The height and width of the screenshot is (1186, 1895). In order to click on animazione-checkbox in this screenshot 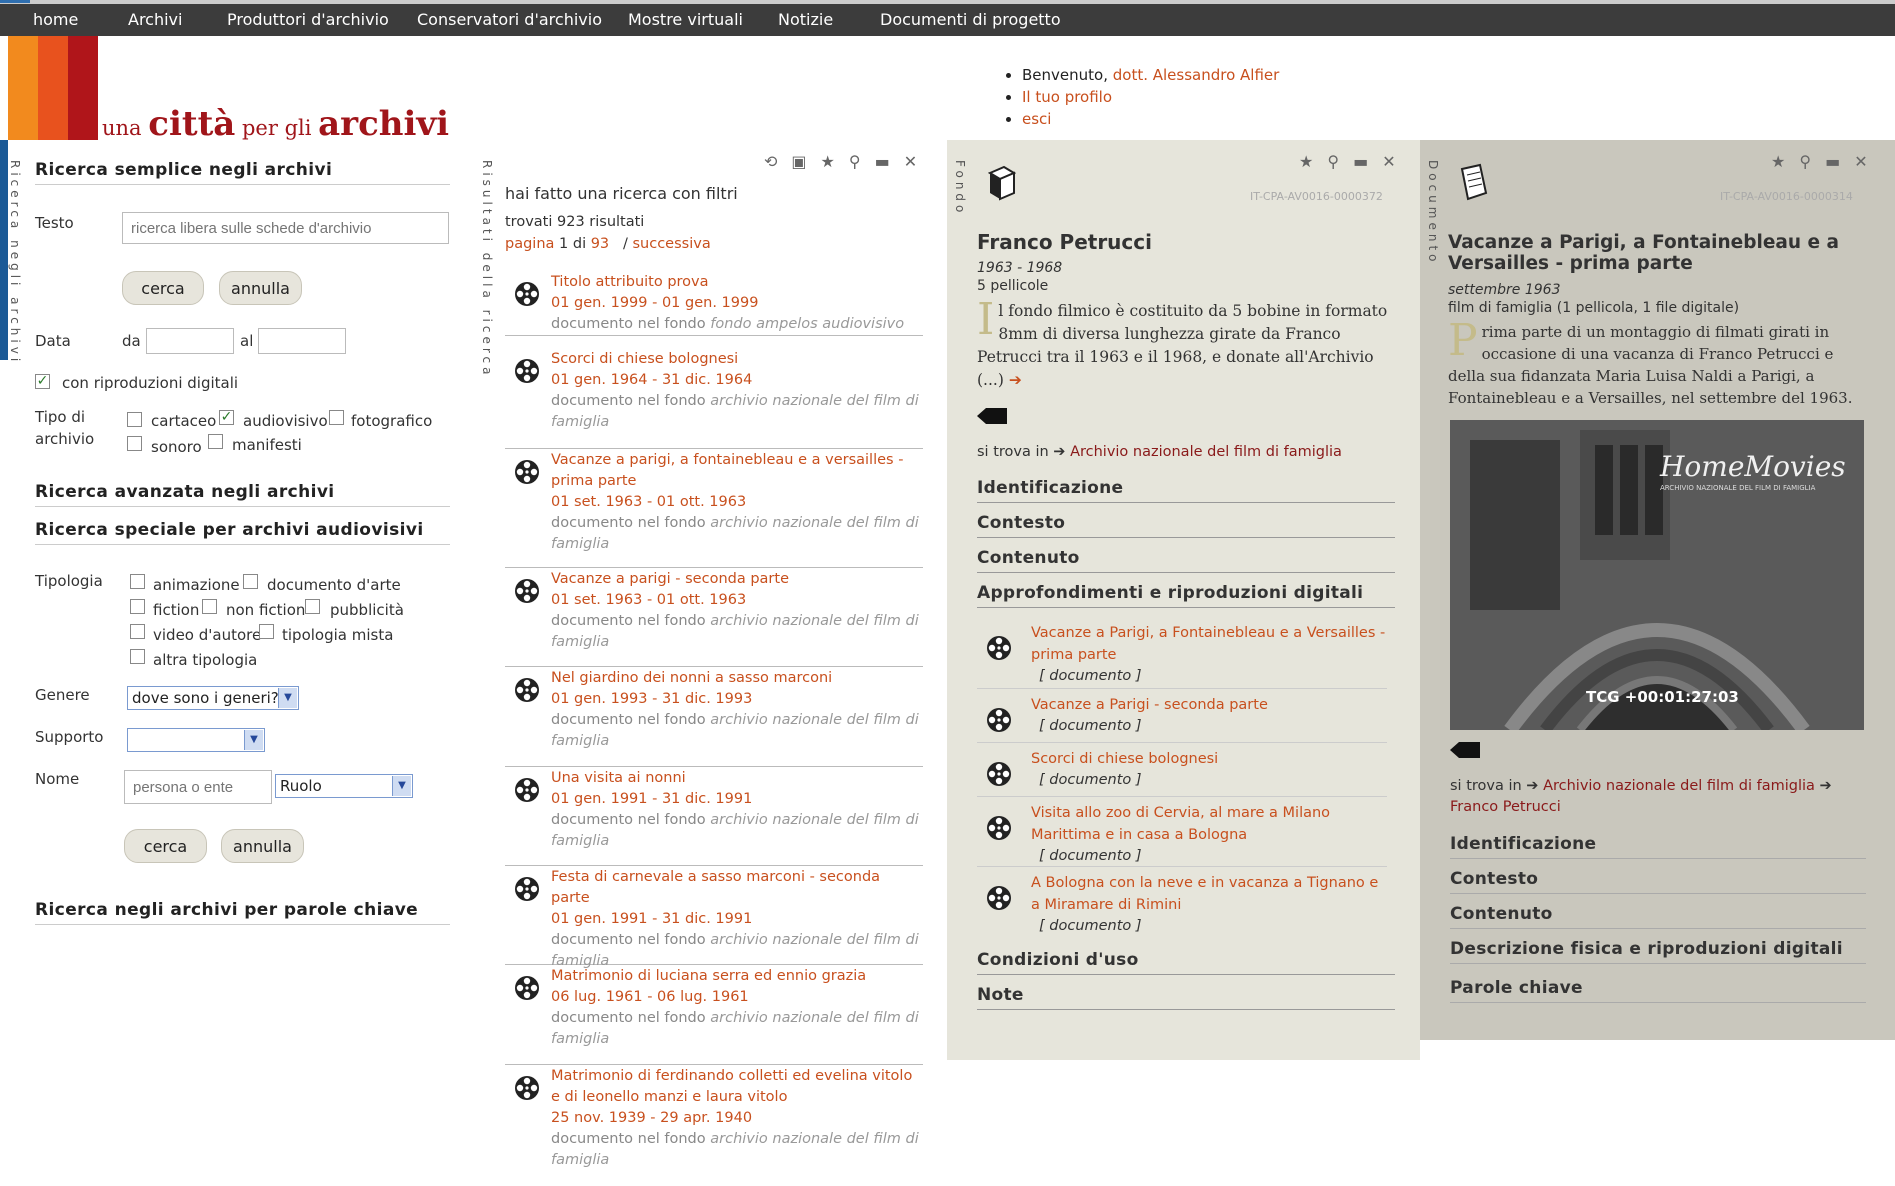, I will do `click(137, 581)`.